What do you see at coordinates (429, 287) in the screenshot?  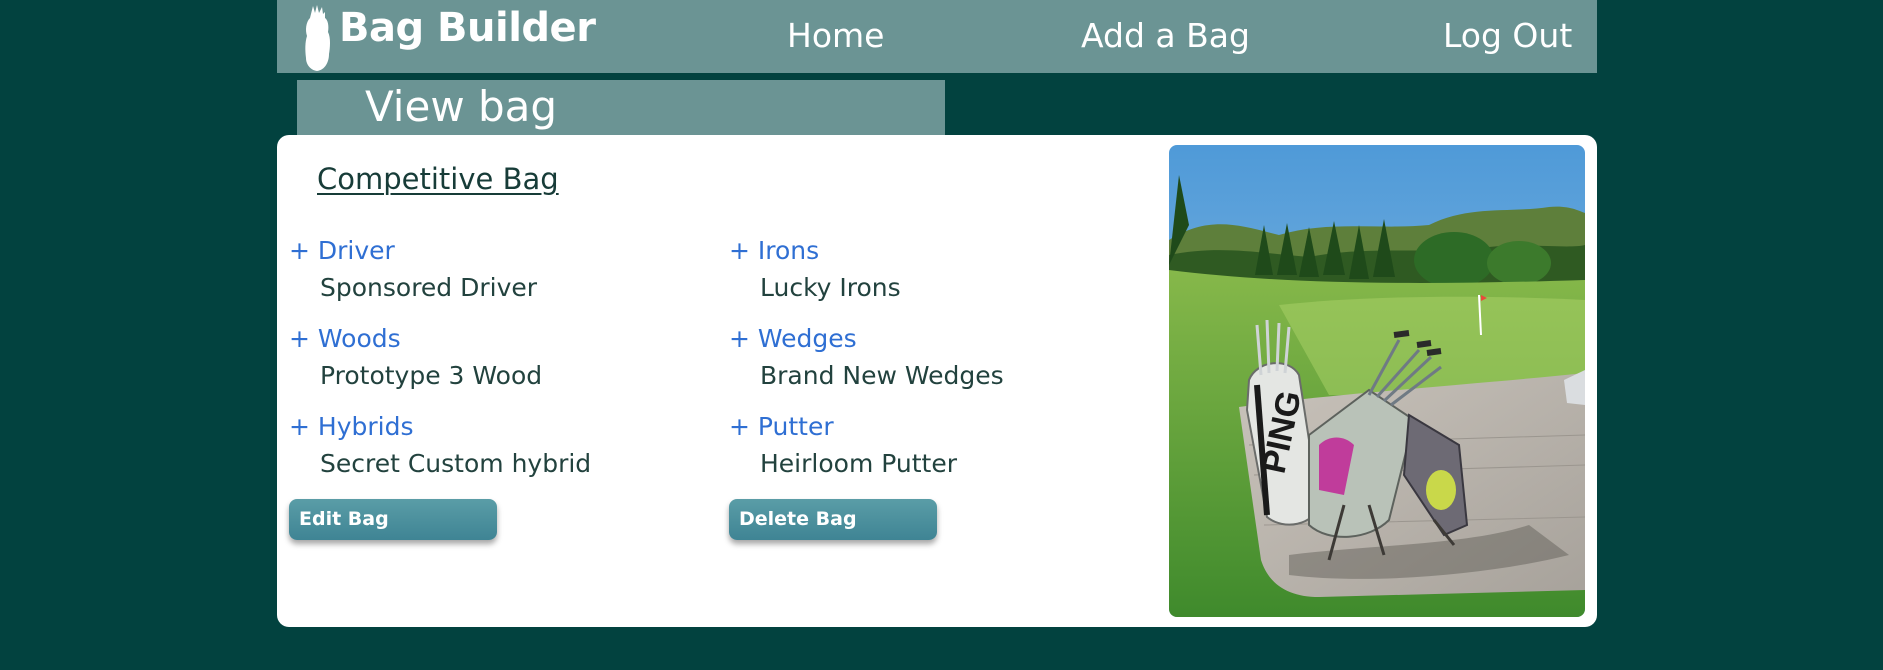 I see `club-driver: Sponsored Driver` at bounding box center [429, 287].